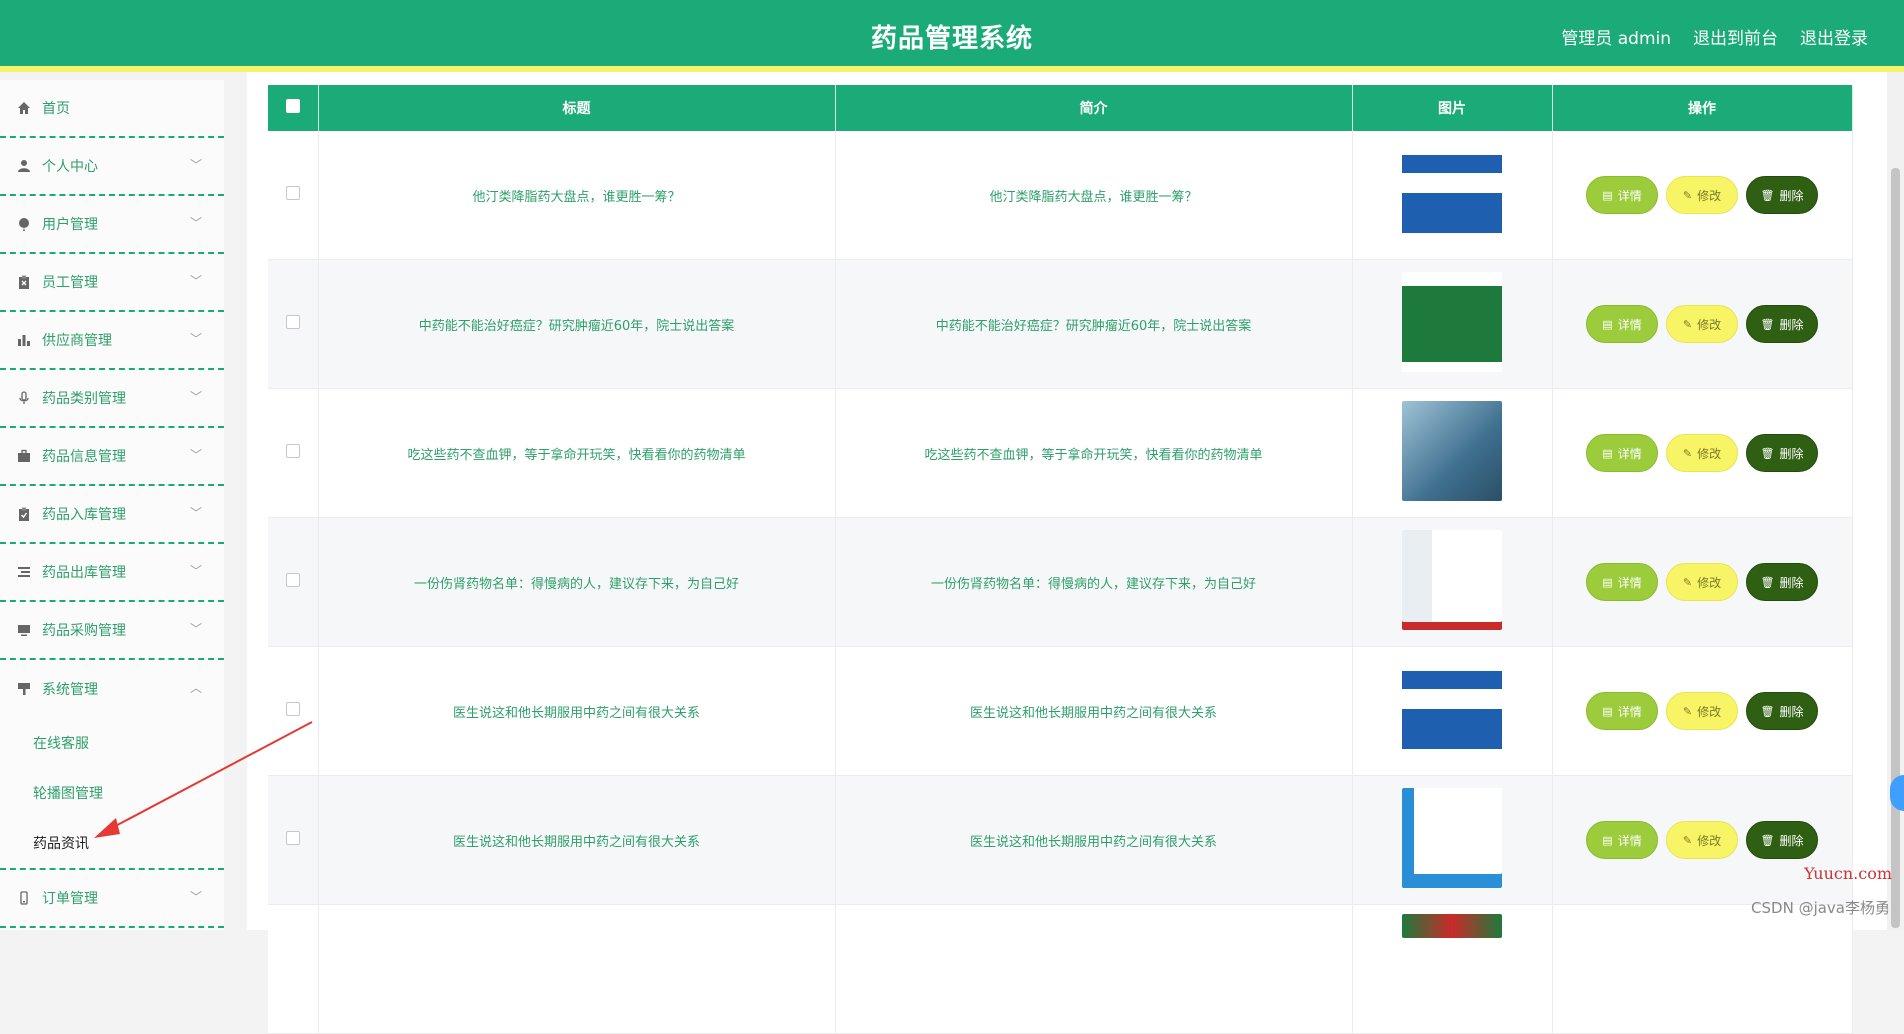 The height and width of the screenshot is (1034, 1904). What do you see at coordinates (112, 167) in the screenshot?
I see `sidebar-item-personal-center: 个人中心 ﹀` at bounding box center [112, 167].